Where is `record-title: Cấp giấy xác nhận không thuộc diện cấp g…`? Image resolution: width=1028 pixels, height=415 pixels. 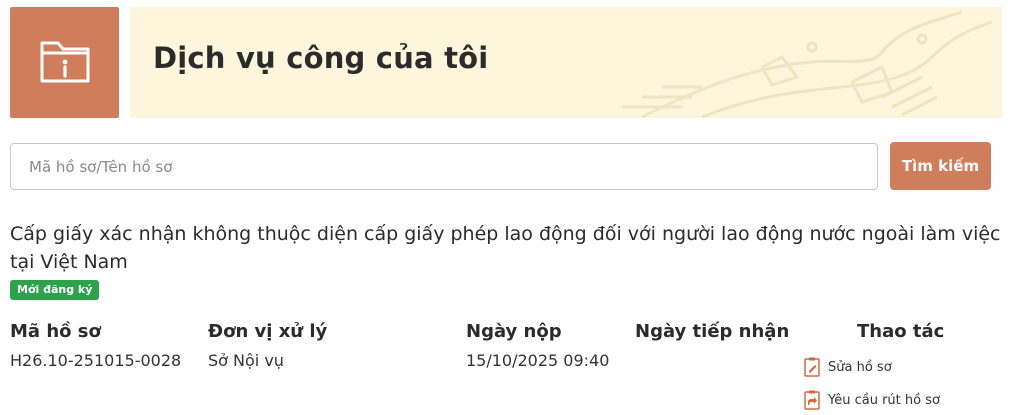 record-title: Cấp giấy xác nhận không thuộc diện cấp g… is located at coordinates (507, 248).